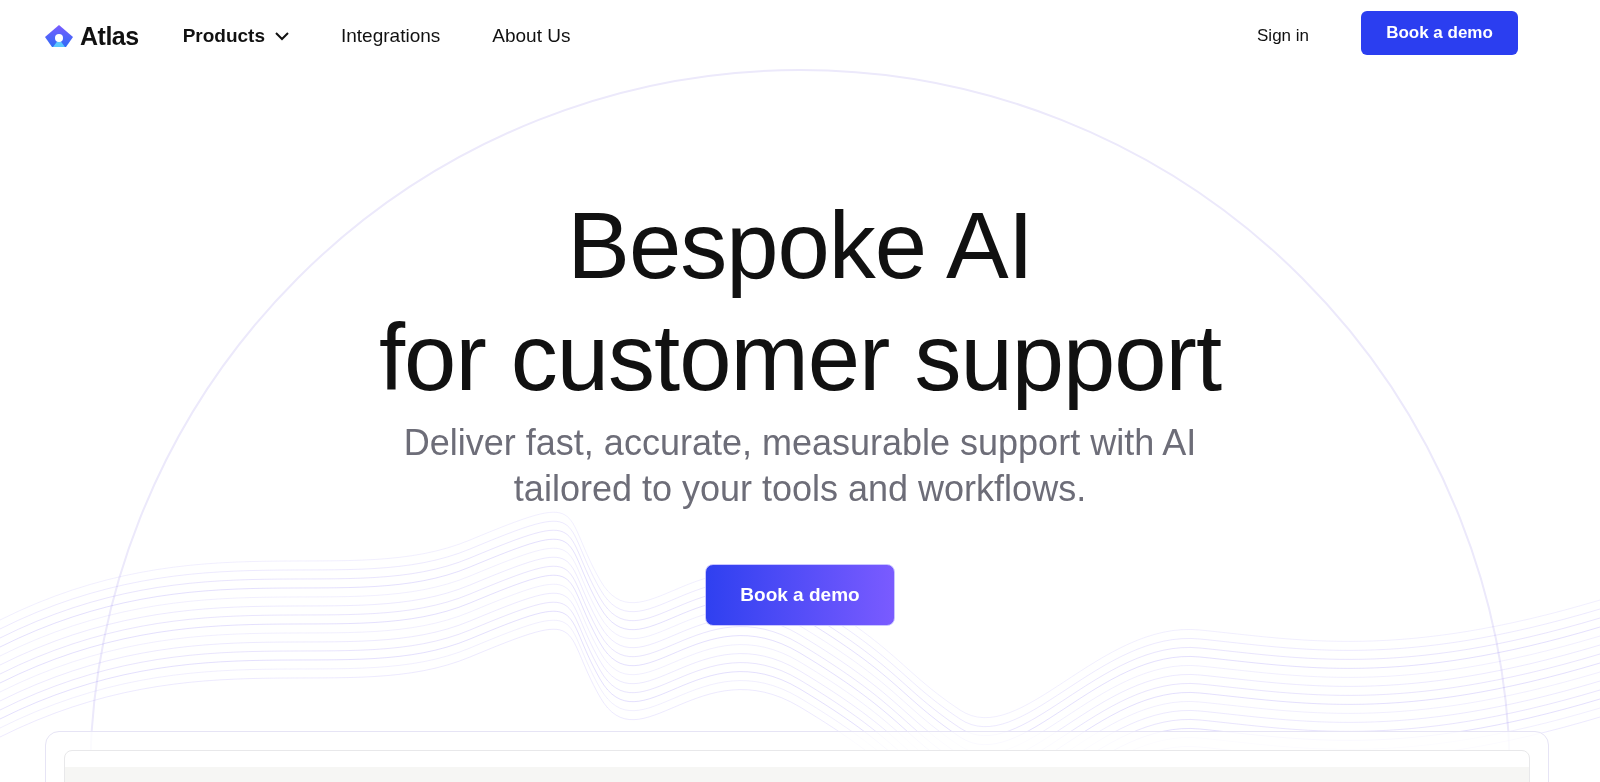  Describe the element at coordinates (391, 36) in the screenshot. I see `nav-link: Integrations` at that location.